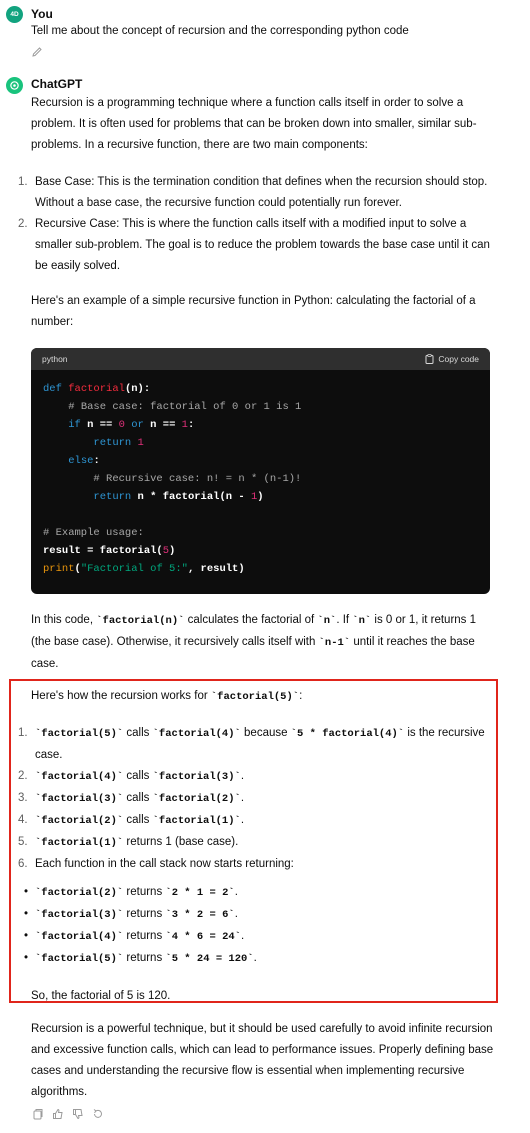 The image size is (530, 1133). Describe the element at coordinates (131, 425) in the screenshot. I see `code-line: if n == 0 or n == 1:` at that location.